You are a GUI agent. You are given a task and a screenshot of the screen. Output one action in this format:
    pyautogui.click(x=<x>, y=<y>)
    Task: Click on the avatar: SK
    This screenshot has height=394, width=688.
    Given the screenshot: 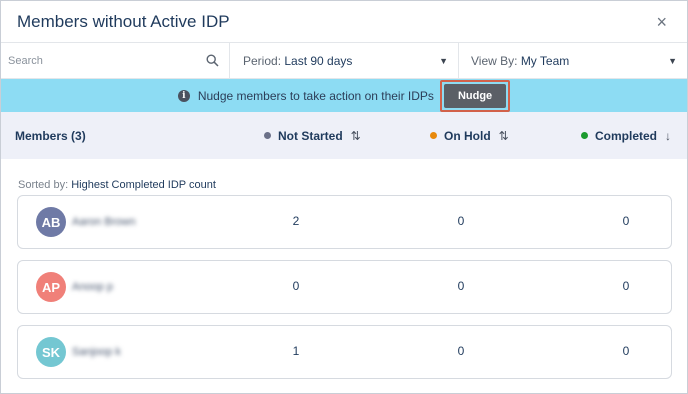 What is the action you would take?
    pyautogui.click(x=51, y=352)
    